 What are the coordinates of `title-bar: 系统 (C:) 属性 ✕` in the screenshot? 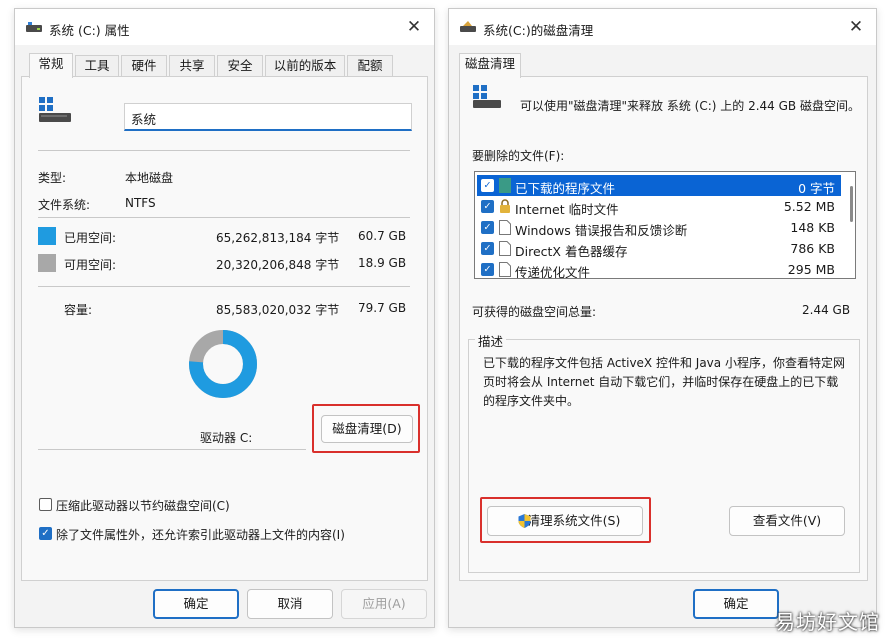 It's located at (224, 27).